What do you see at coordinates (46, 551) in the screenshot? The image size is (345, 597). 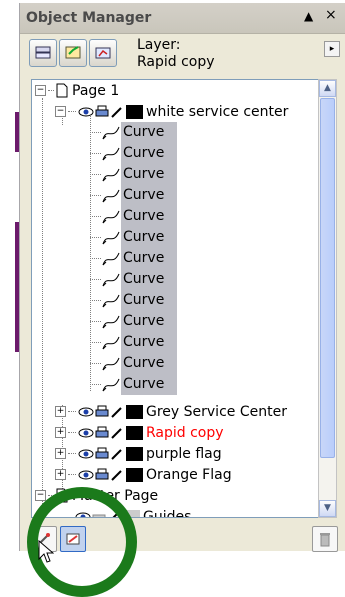 I see `mouse-pointer-icon` at bounding box center [46, 551].